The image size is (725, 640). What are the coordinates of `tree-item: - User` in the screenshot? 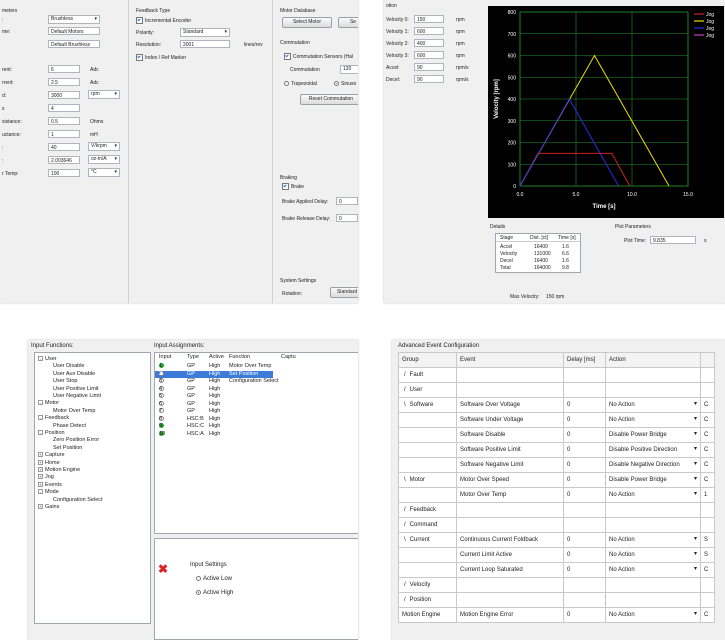 It's located at (47, 359).